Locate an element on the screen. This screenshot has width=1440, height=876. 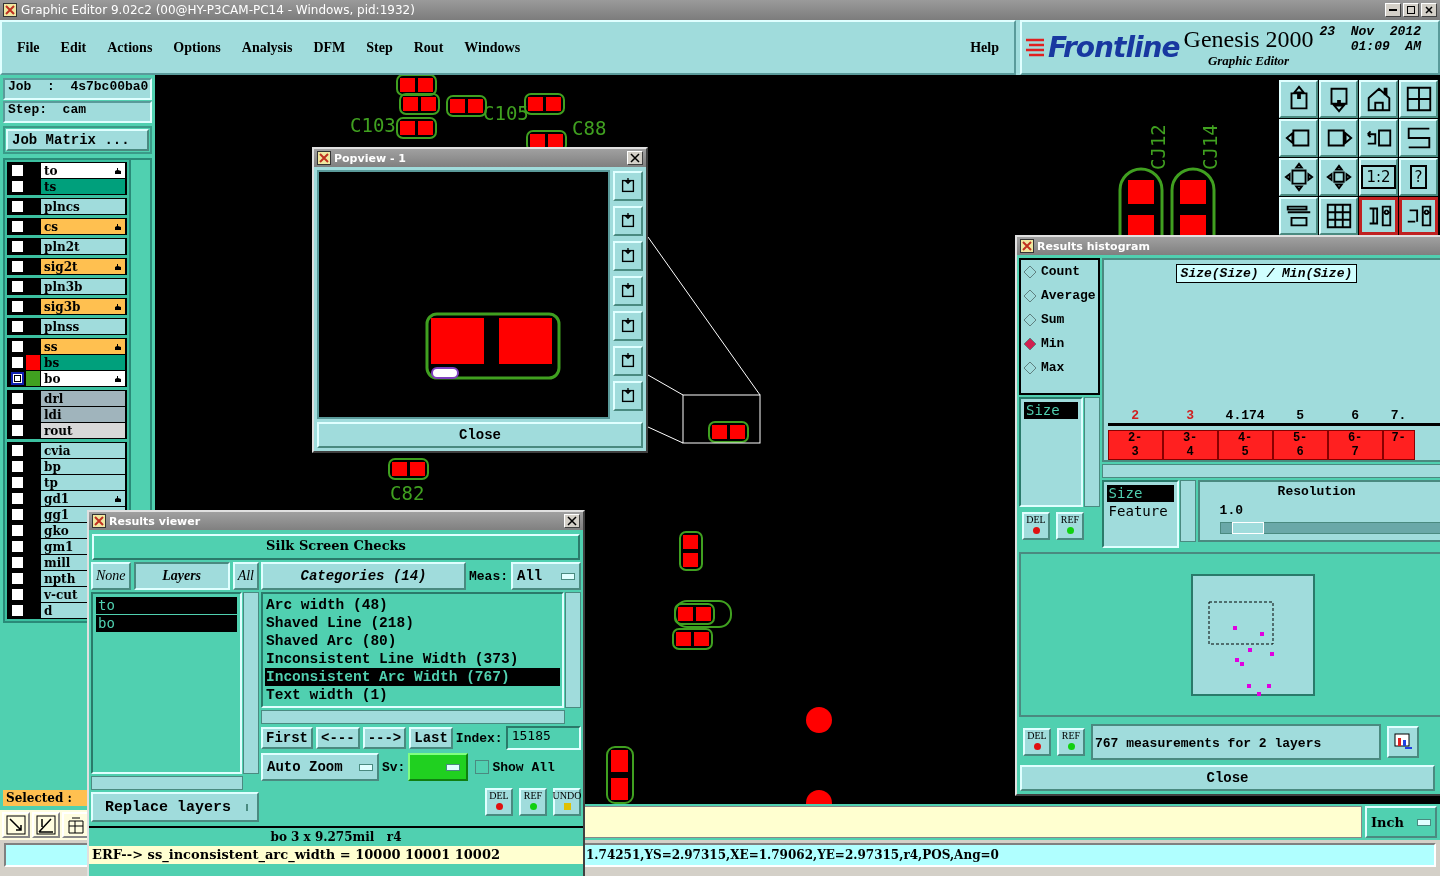
layer-field: pln2t is located at coordinates (83, 246).